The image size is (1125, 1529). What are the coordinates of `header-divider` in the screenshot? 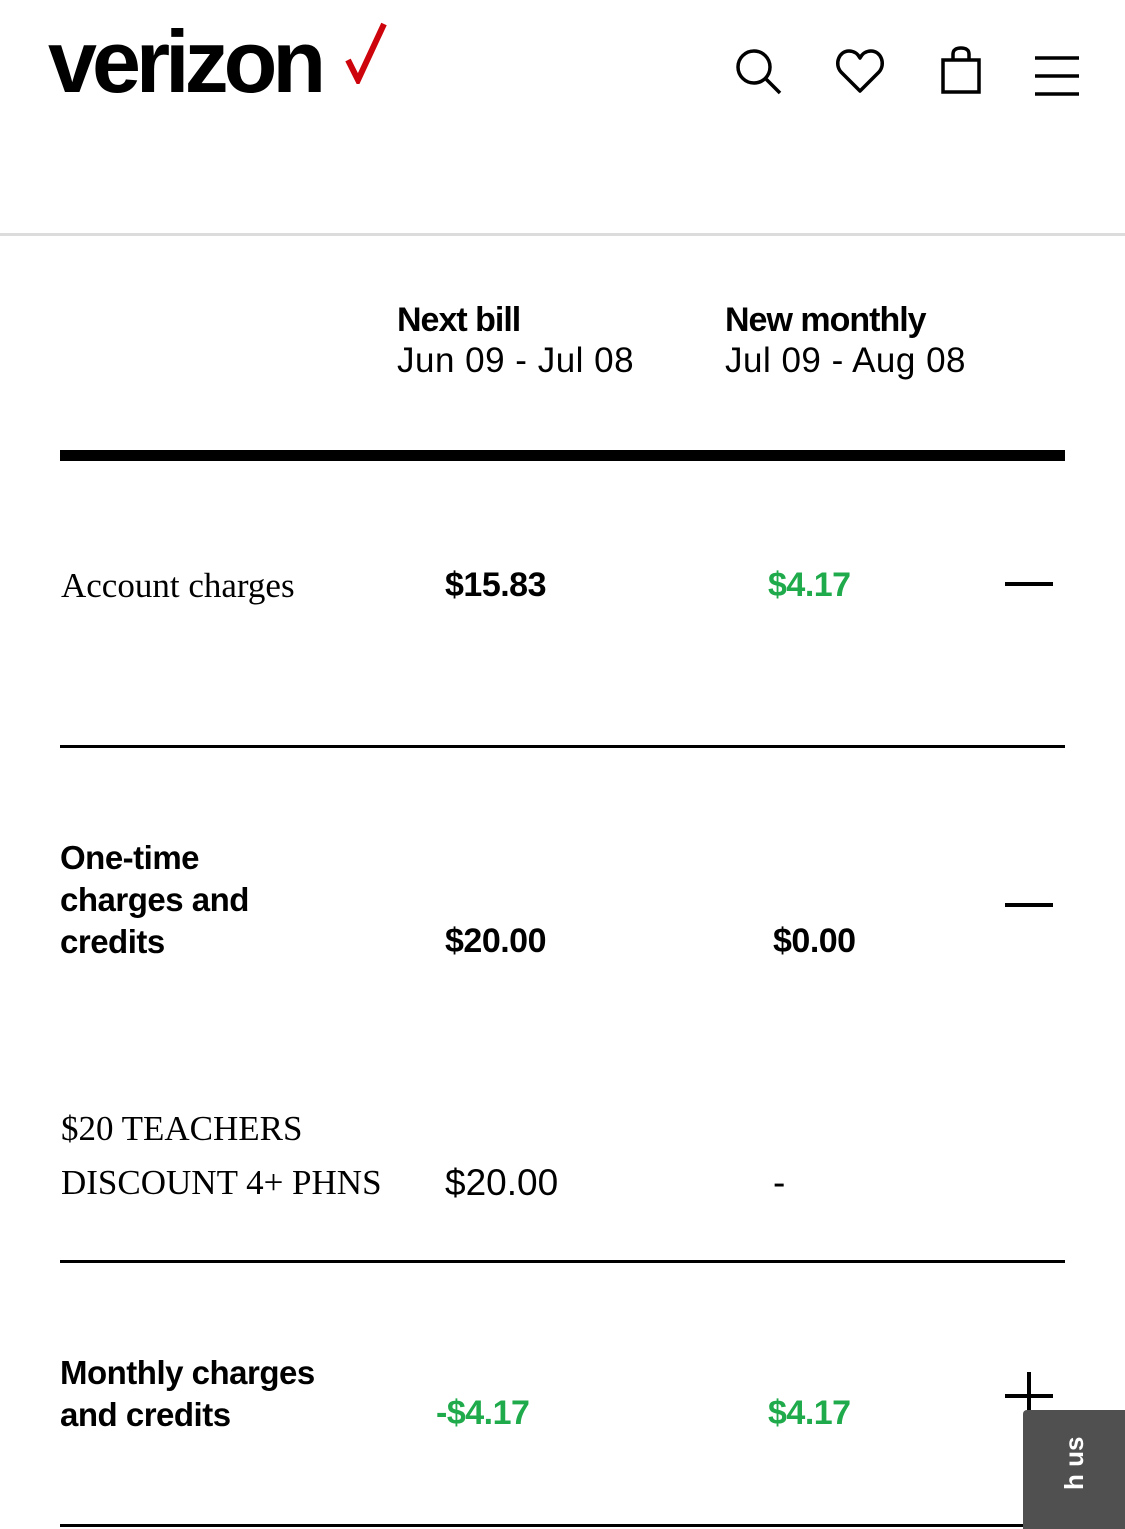 It's located at (562, 234).